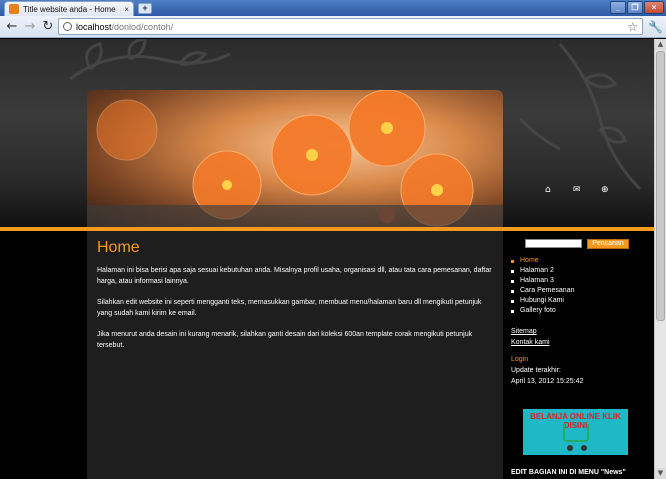  I want to click on vertical-scrollbar: ▲ ▼, so click(660, 259).